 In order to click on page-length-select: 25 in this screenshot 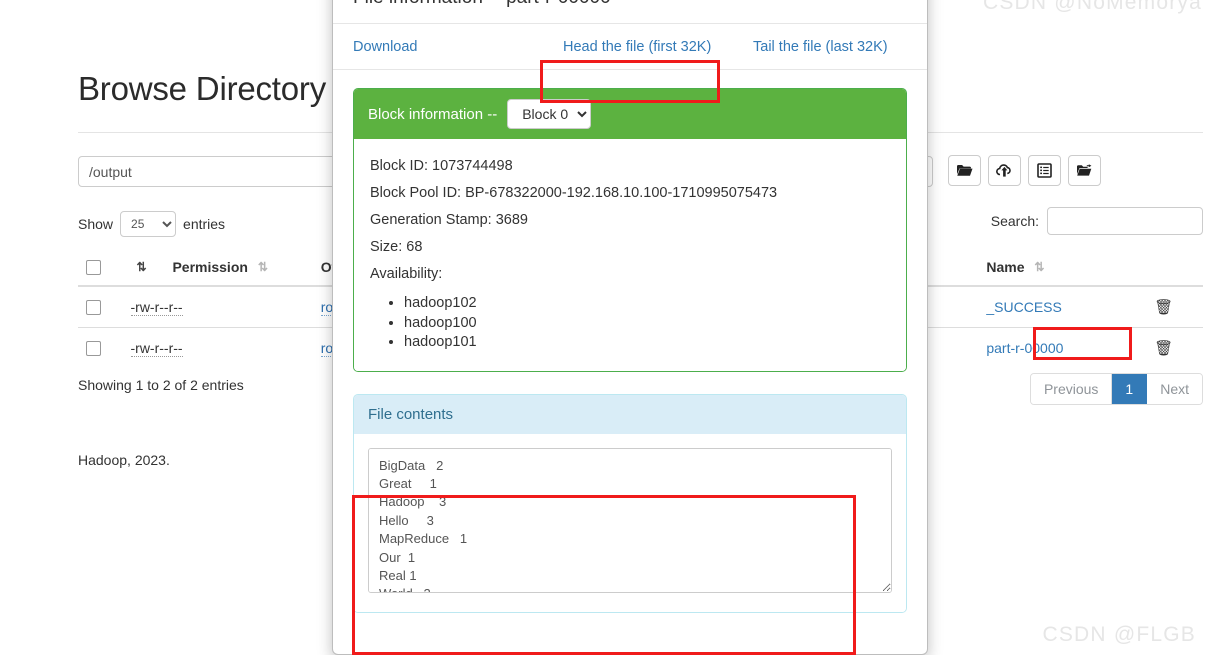, I will do `click(148, 224)`.